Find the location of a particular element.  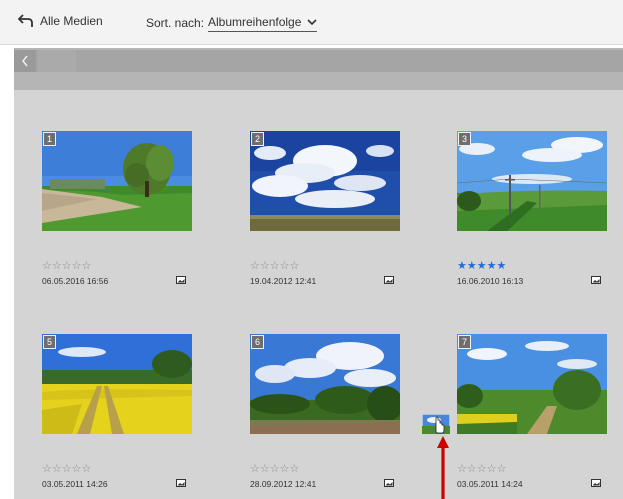

media-thumbnail: 6 is located at coordinates (325, 384).